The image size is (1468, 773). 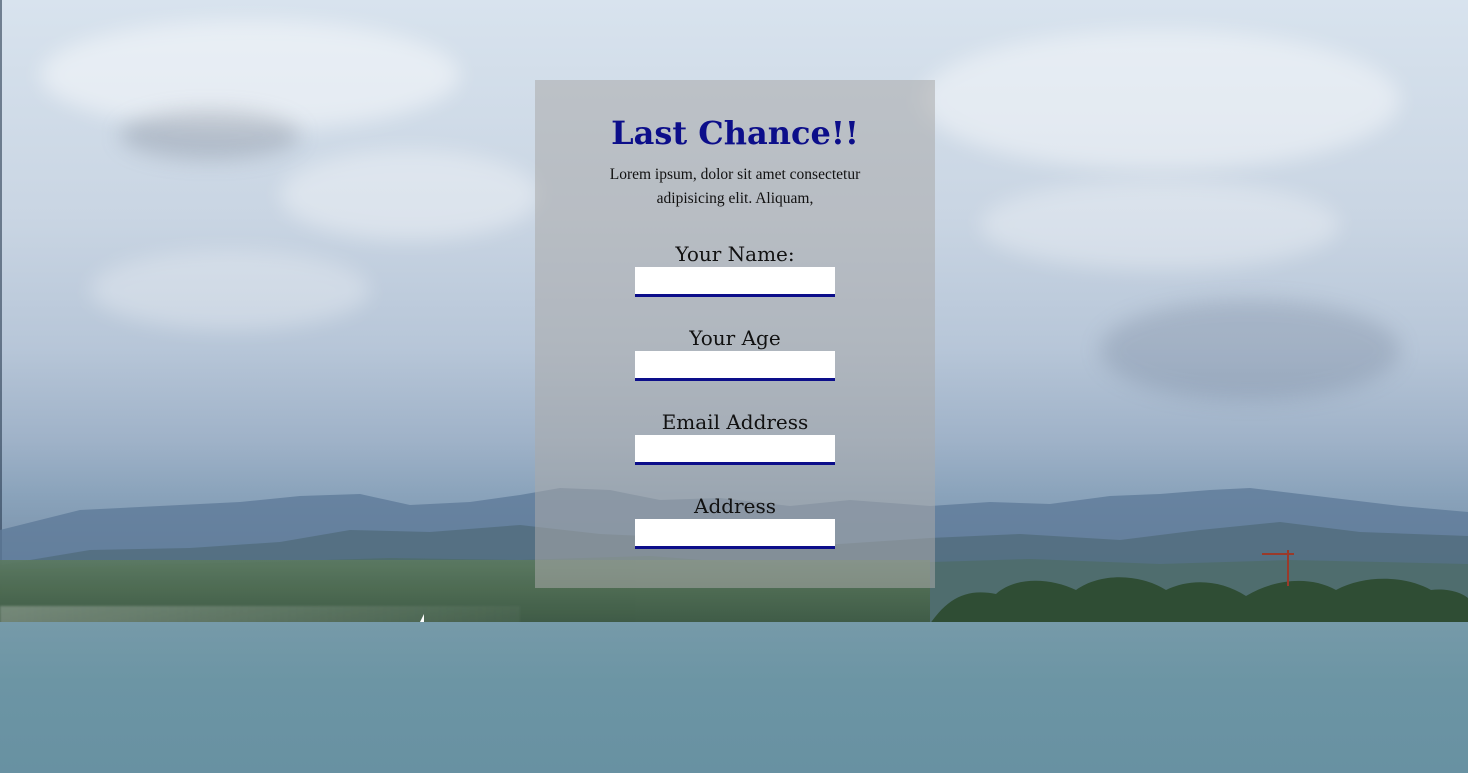 I want to click on address-label: Address, so click(x=735, y=506).